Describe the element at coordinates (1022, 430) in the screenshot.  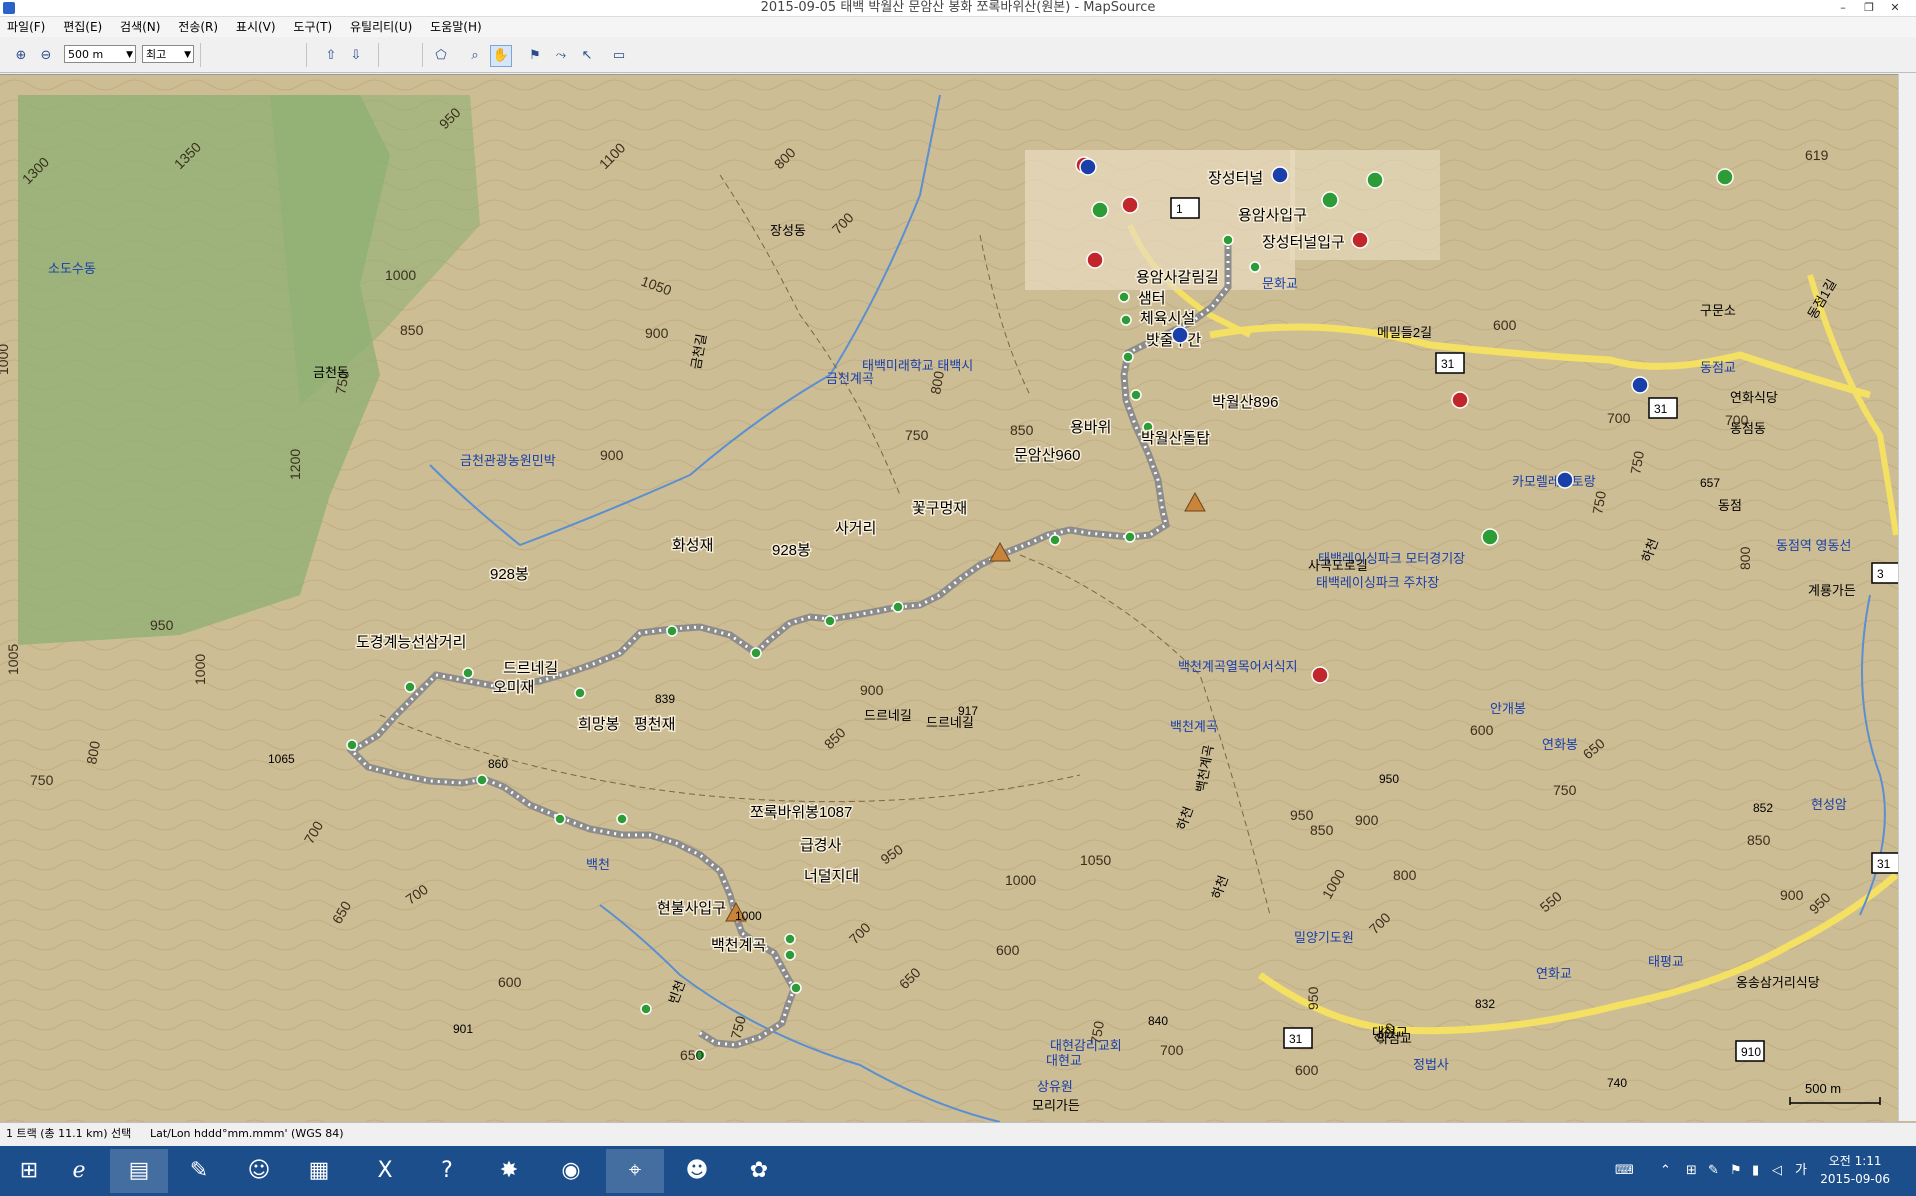
I see `contour-label: 850` at that location.